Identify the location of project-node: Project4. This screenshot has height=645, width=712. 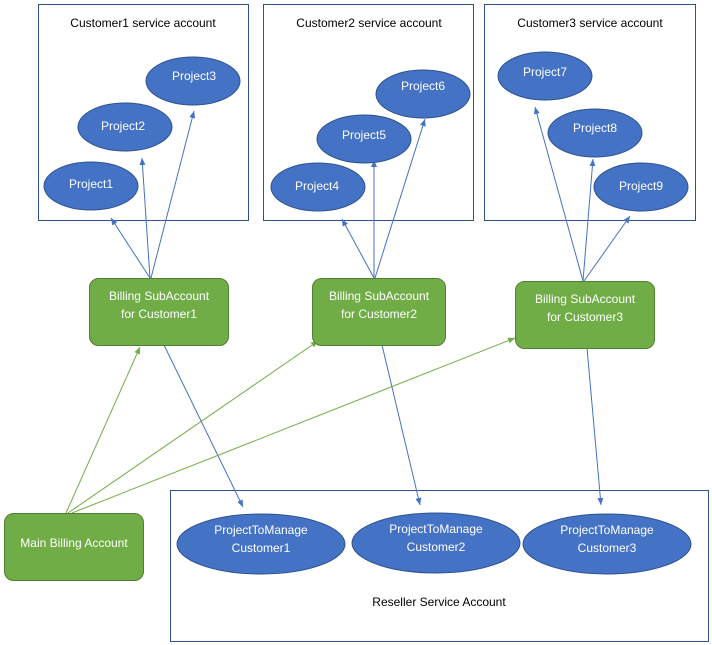
(318, 187).